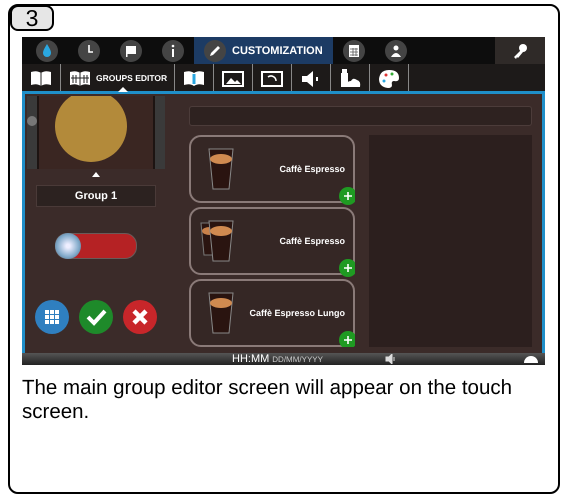  What do you see at coordinates (96, 174) in the screenshot?
I see `caret-icon` at bounding box center [96, 174].